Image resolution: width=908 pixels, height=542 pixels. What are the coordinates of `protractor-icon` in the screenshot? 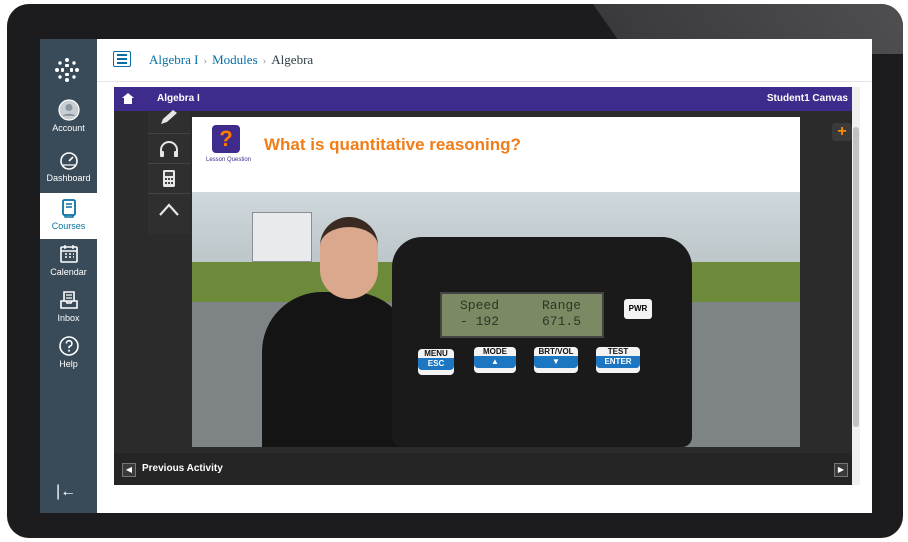 It's located at (169, 209).